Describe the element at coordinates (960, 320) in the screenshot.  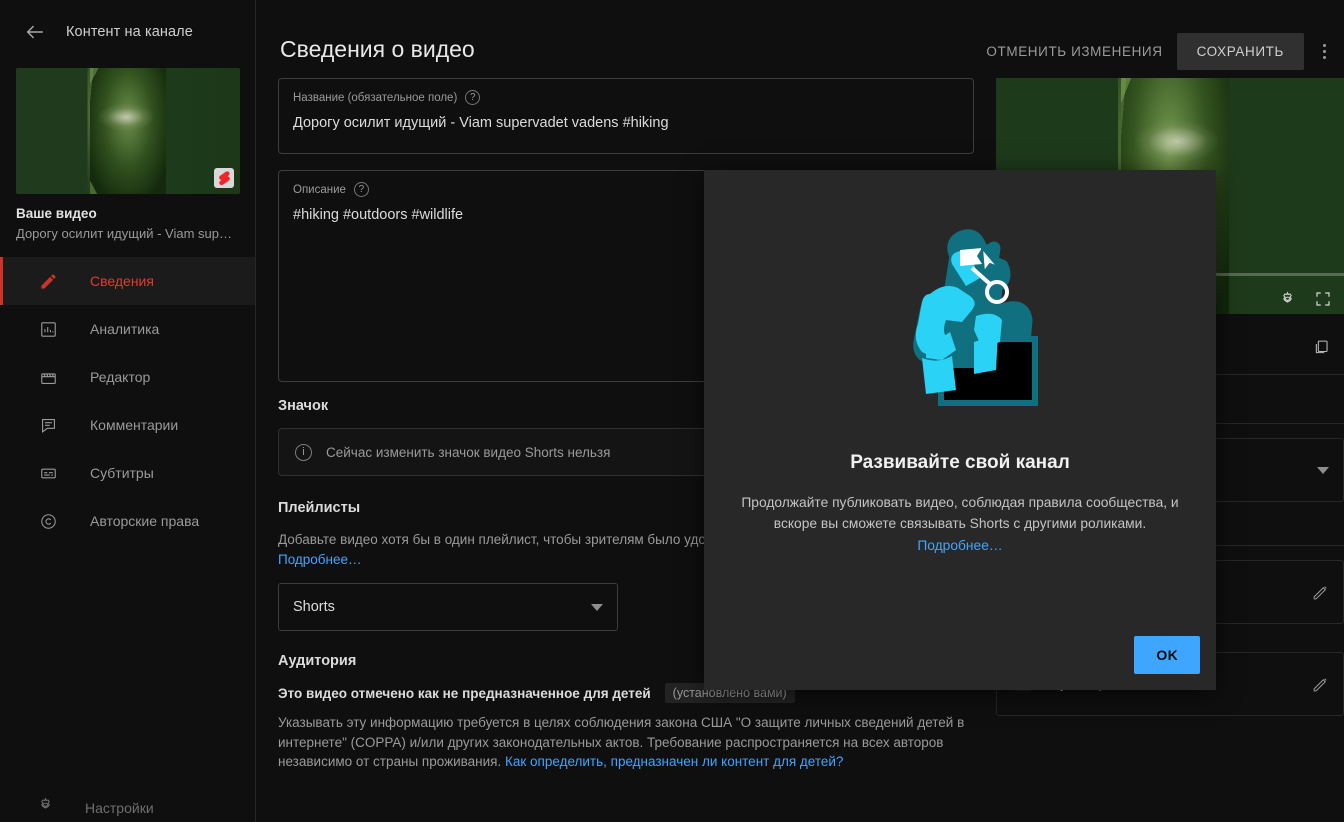
I see `person-climbing-stairs-with-flag-illustration` at that location.